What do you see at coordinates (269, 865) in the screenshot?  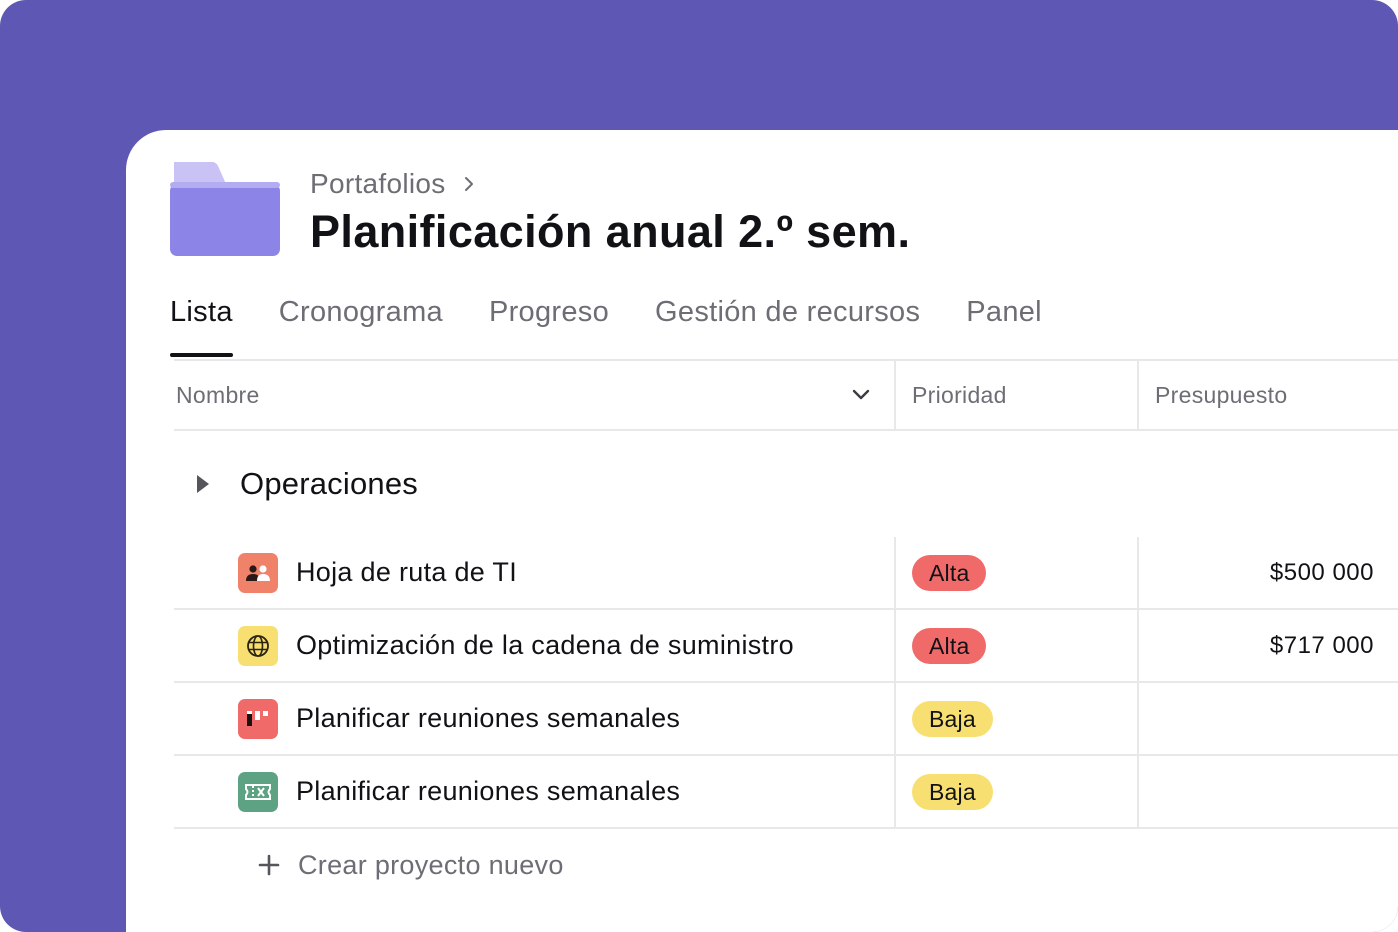 I see `plus-icon` at bounding box center [269, 865].